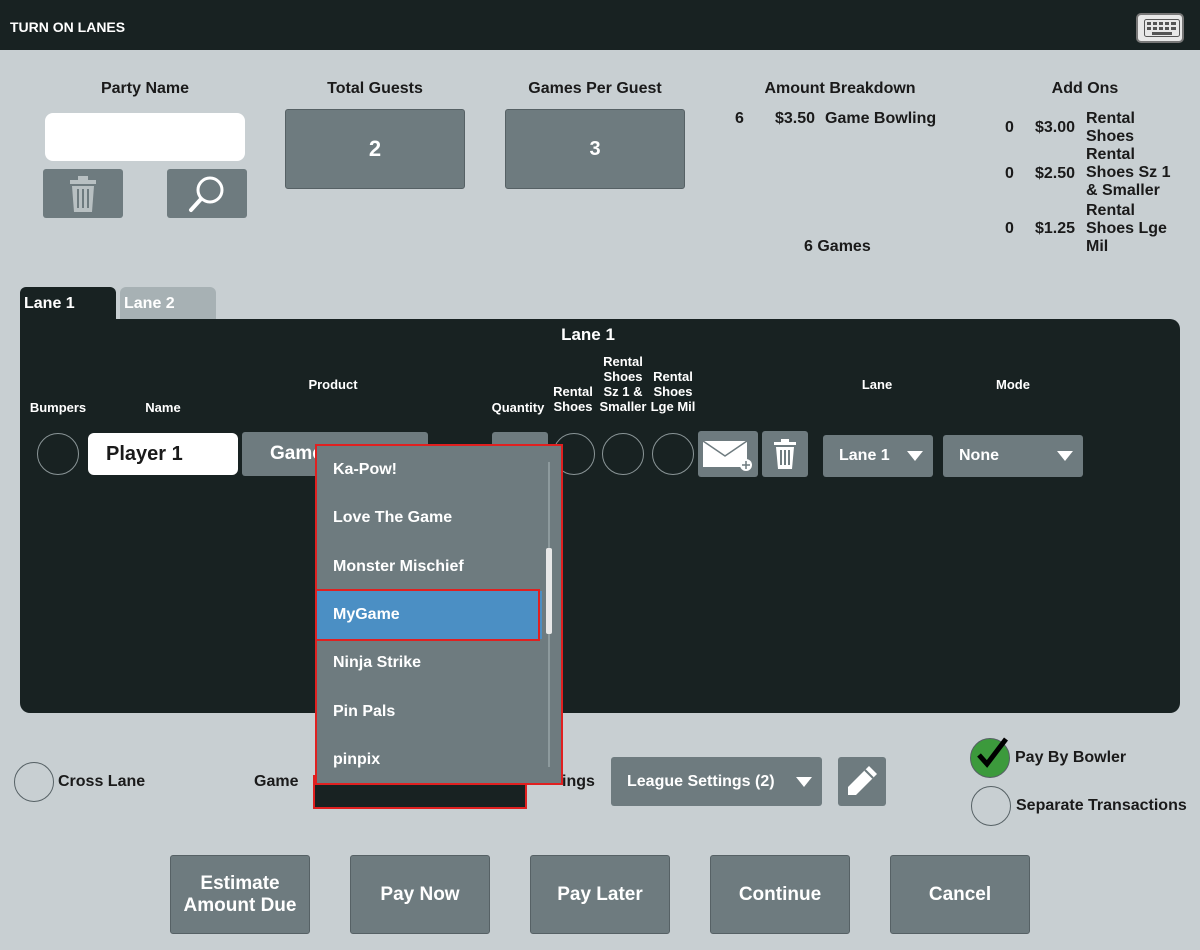 This screenshot has width=1200, height=950. I want to click on selected-item-highlight, so click(427, 615).